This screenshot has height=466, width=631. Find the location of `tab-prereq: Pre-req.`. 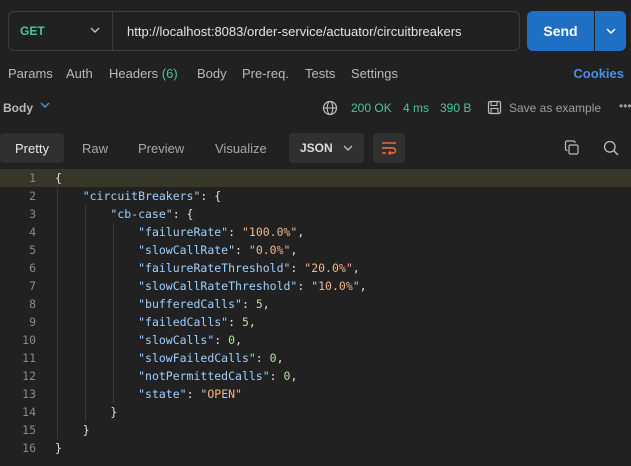

tab-prereq: Pre-req. is located at coordinates (265, 73).